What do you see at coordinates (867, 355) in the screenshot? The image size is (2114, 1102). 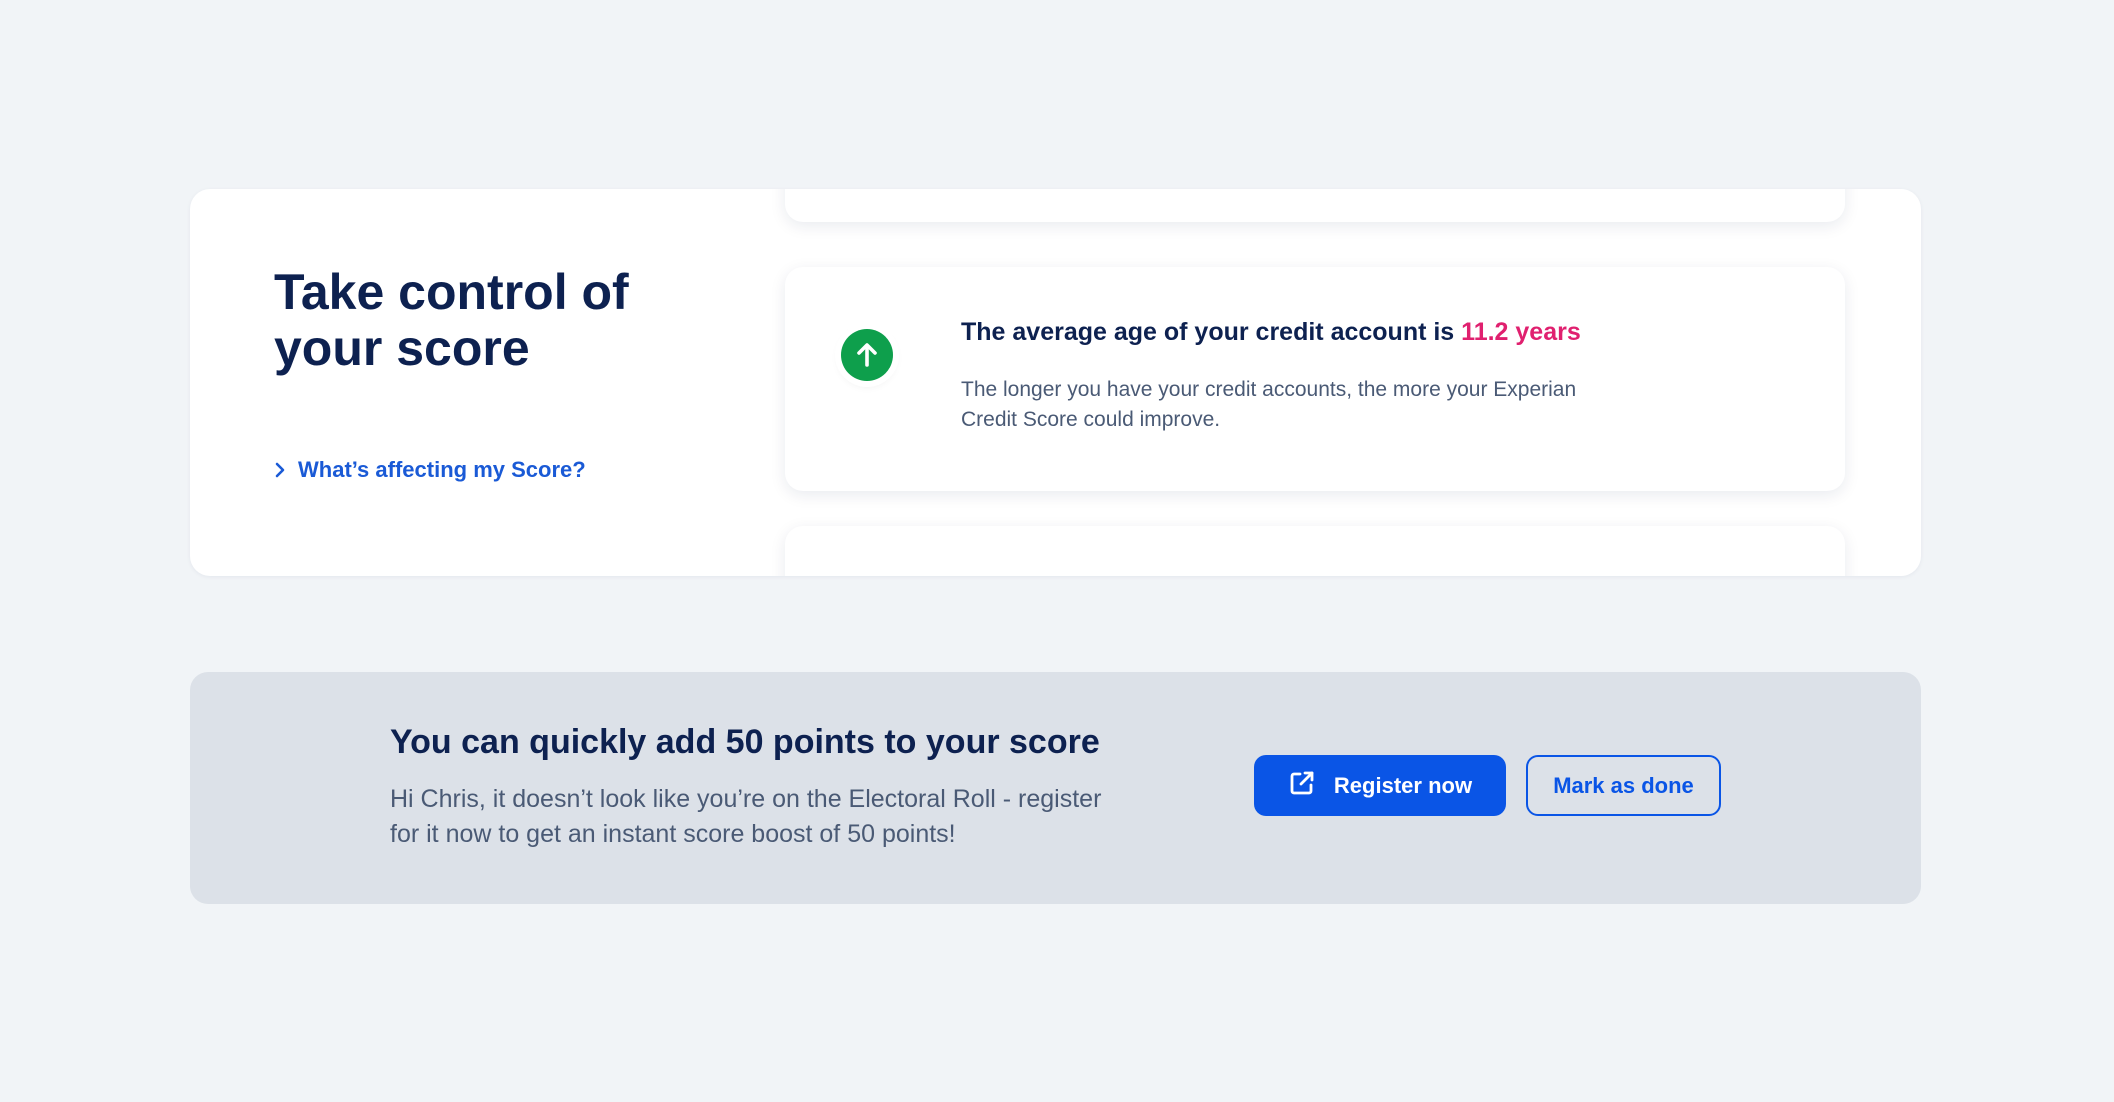 I see `arrow-up-icon` at bounding box center [867, 355].